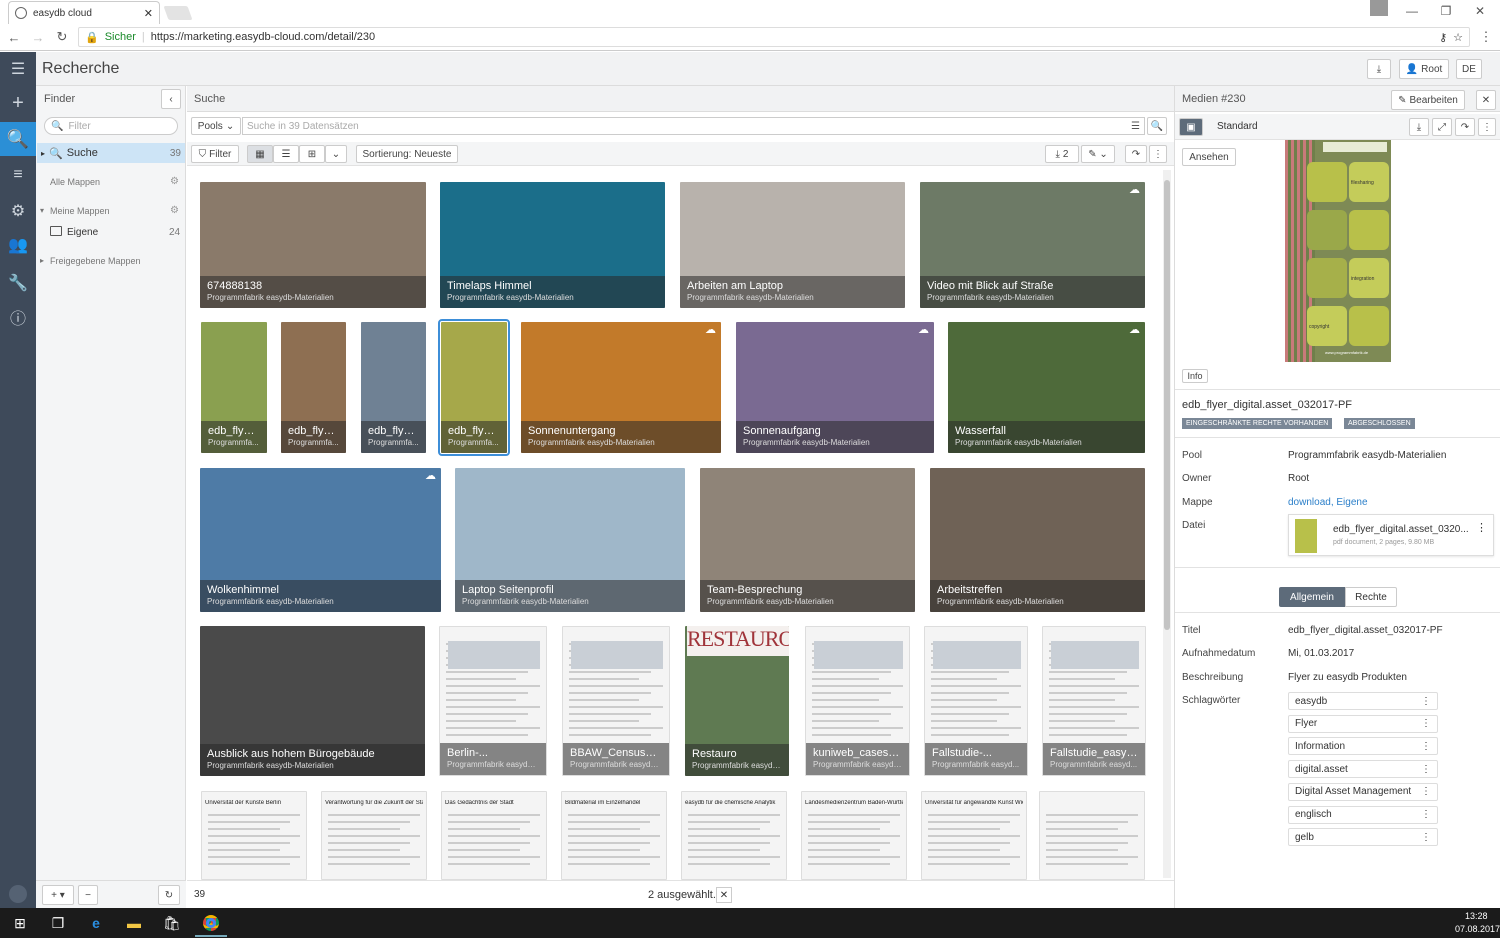 The image size is (1500, 938). What do you see at coordinates (1424, 69) in the screenshot?
I see `user-root-button: 👤 Root` at bounding box center [1424, 69].